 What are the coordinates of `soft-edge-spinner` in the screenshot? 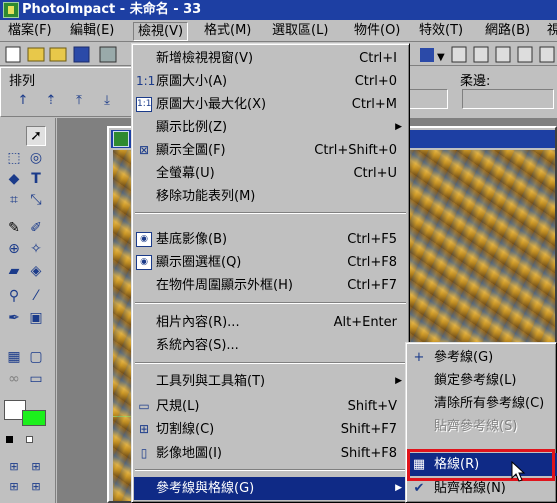 It's located at (508, 99).